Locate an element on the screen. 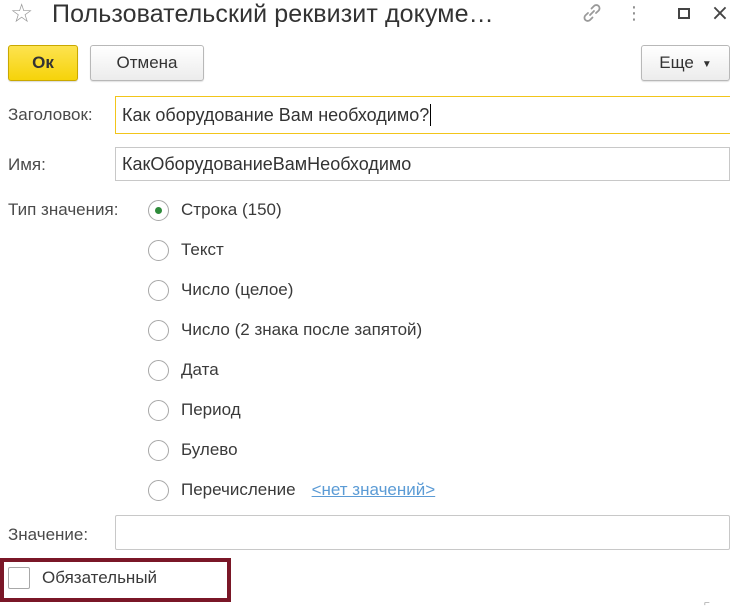 This screenshot has height=609, width=730. cancel-button: Отмена is located at coordinates (147, 63).